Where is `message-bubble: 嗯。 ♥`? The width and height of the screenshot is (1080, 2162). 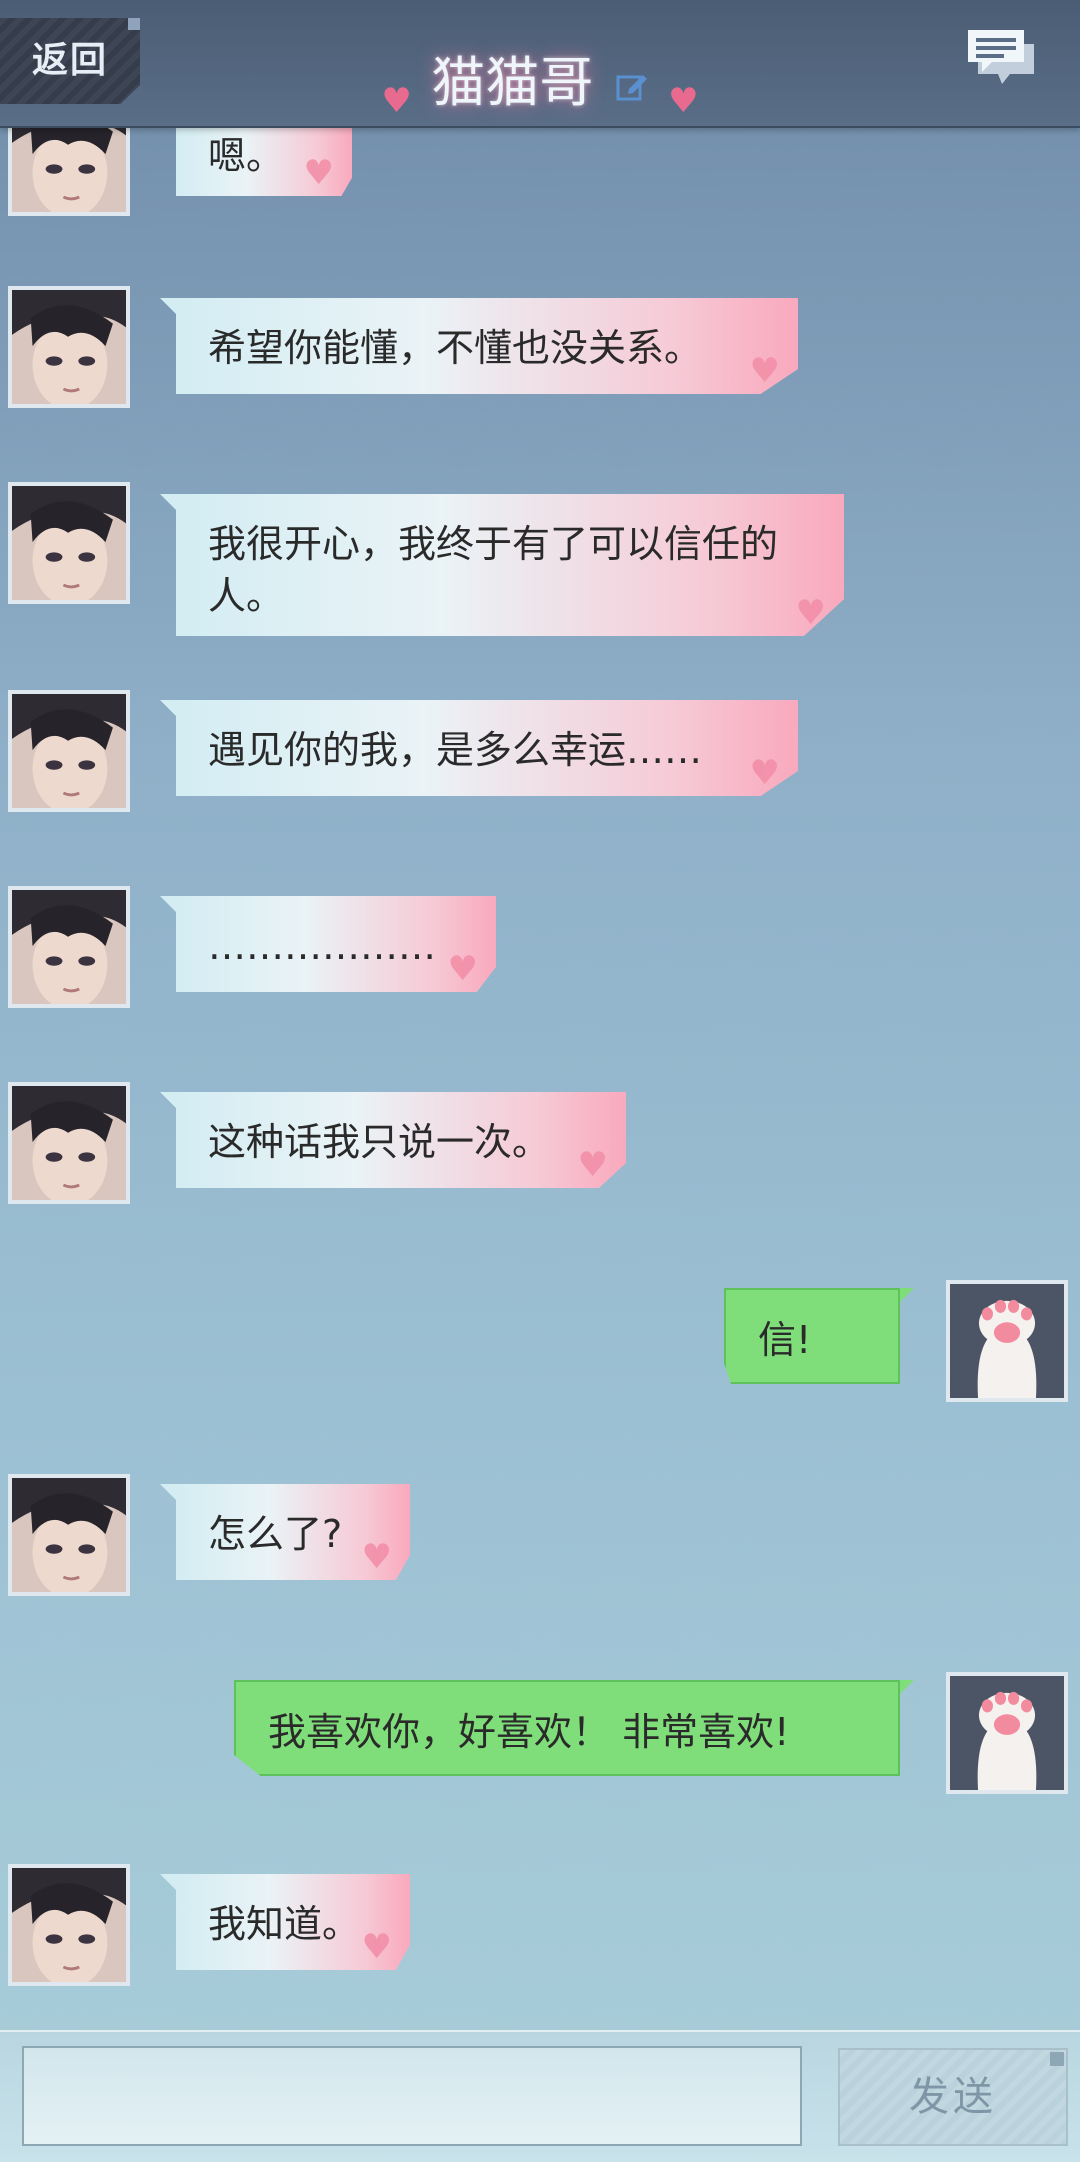 message-bubble: 嗯。 ♥ is located at coordinates (264, 161).